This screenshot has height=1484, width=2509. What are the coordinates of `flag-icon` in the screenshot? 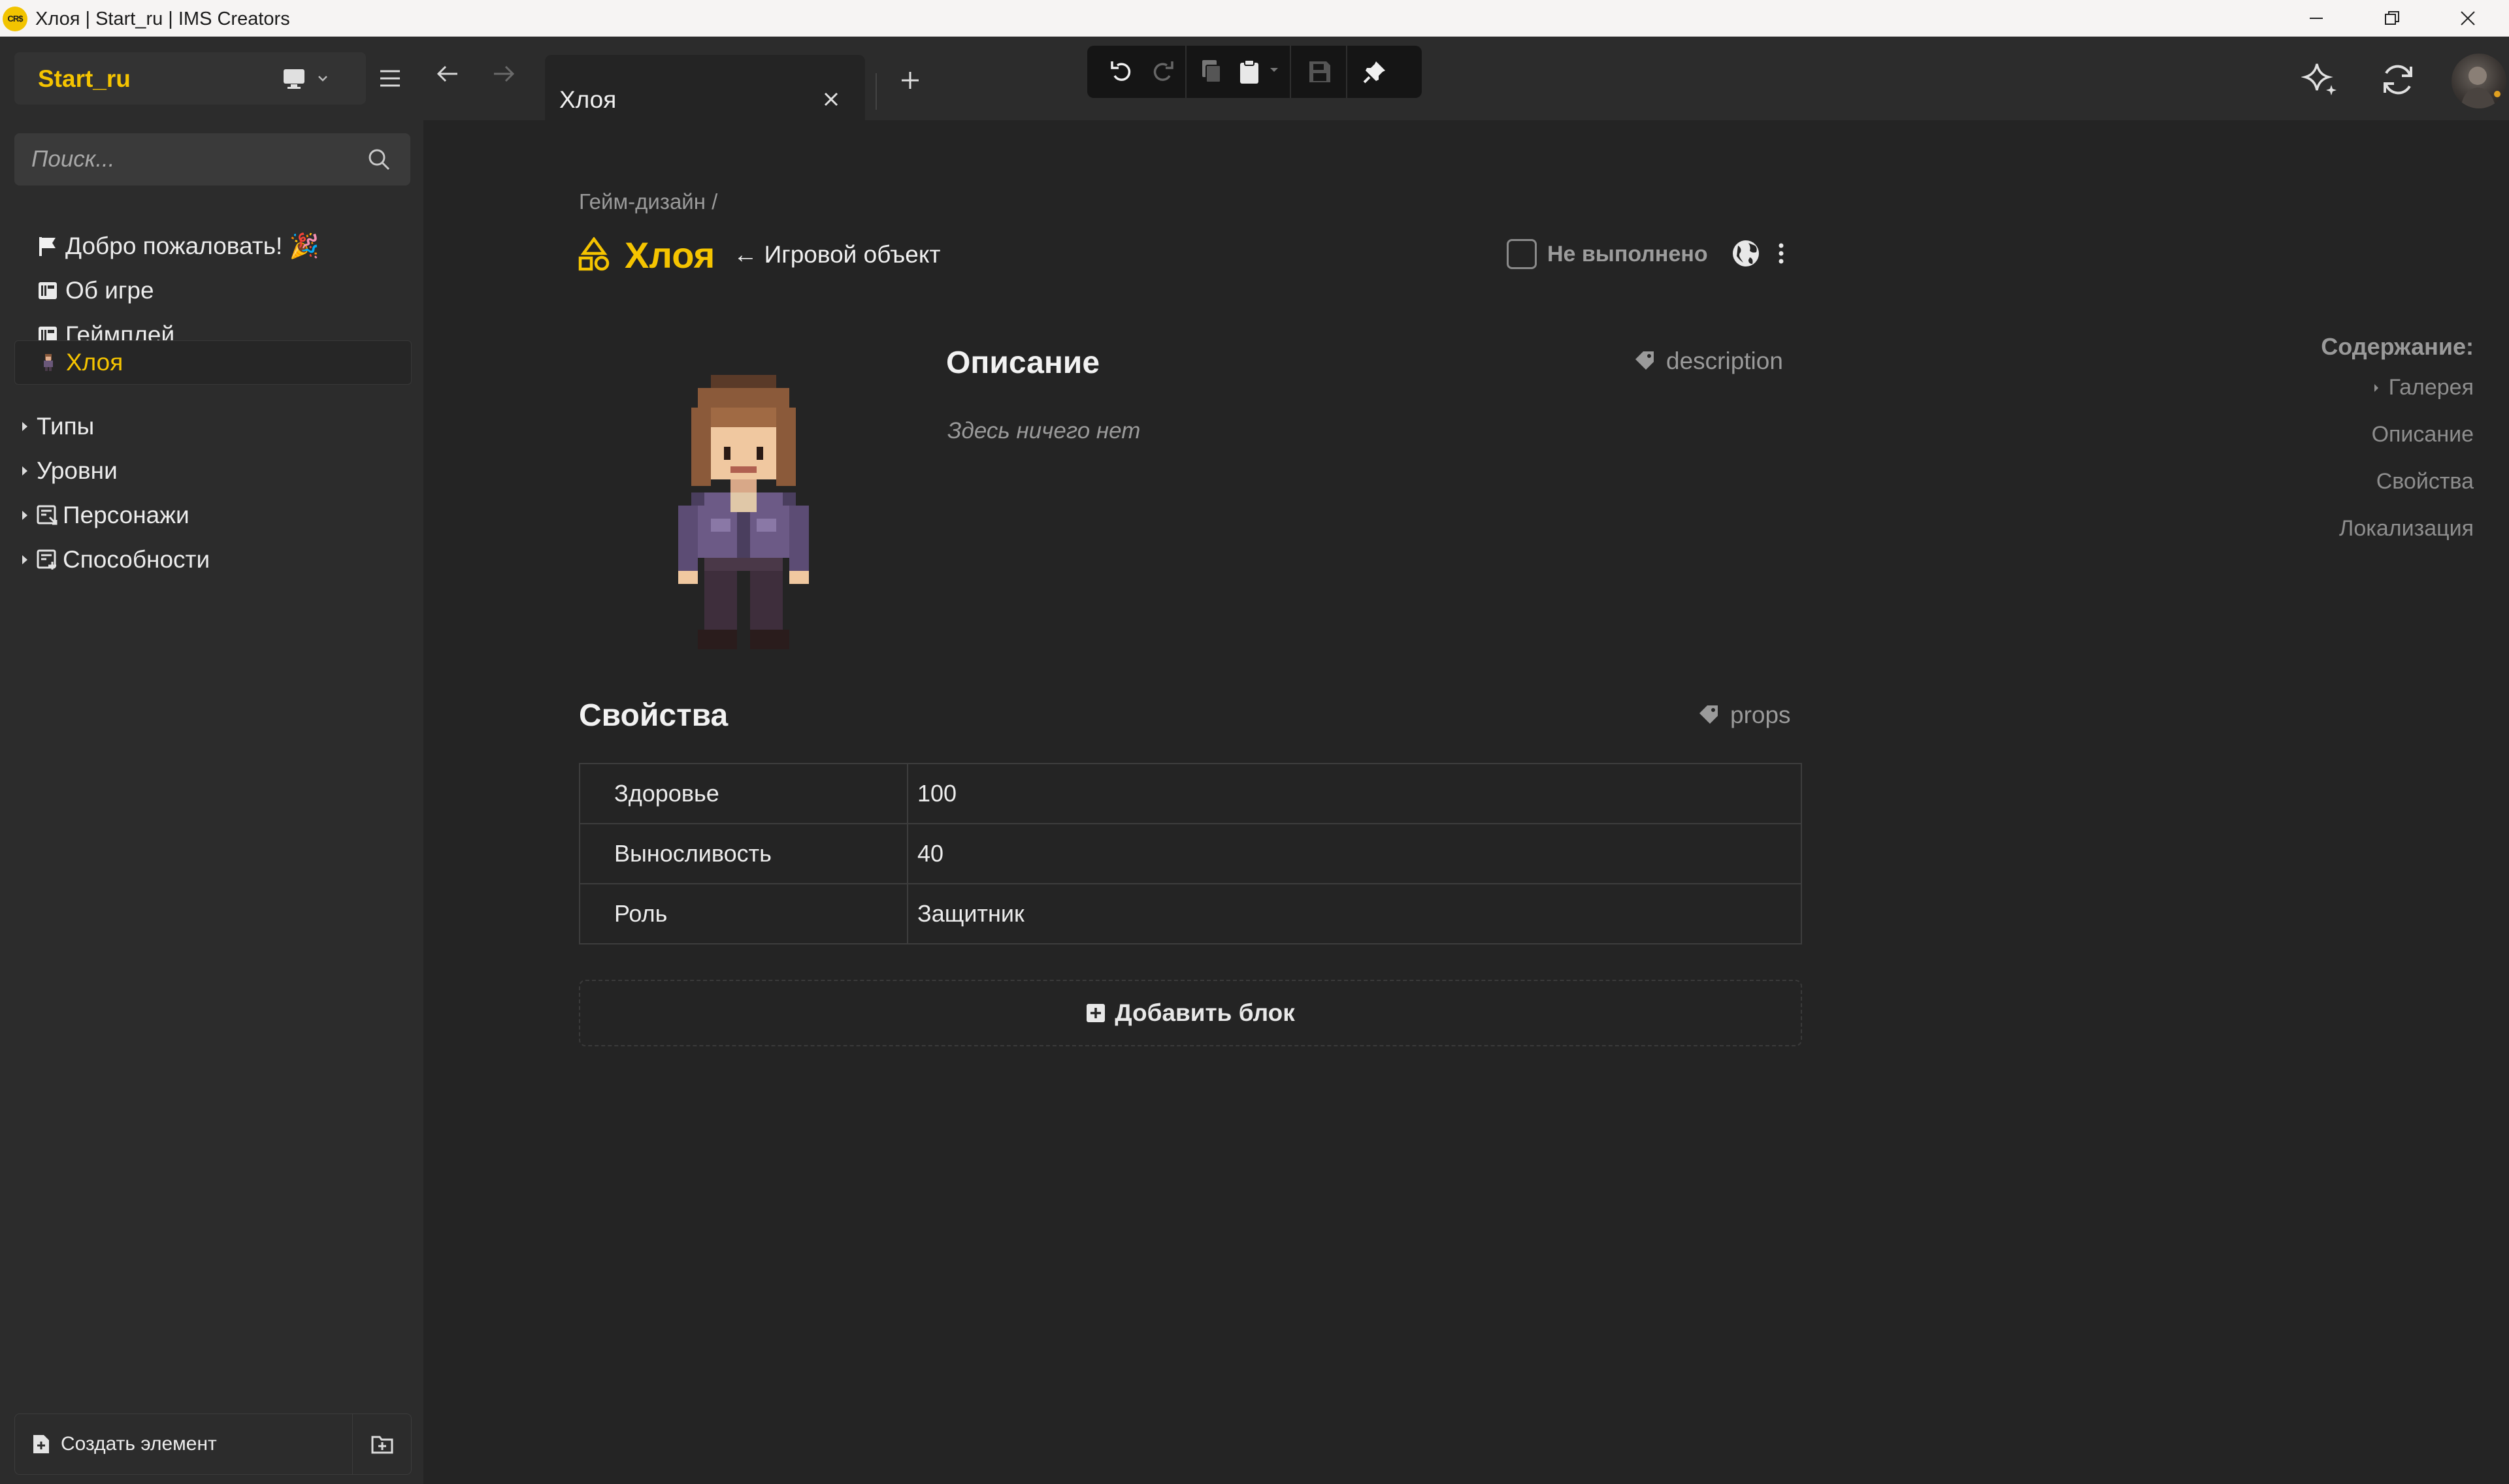 It's located at (48, 246).